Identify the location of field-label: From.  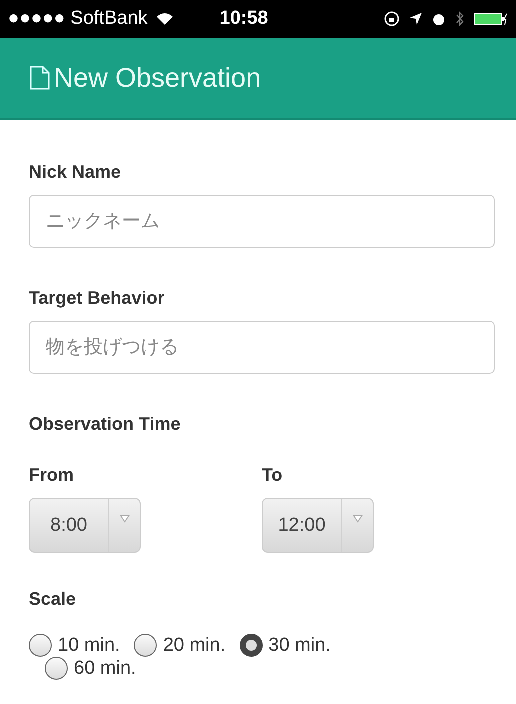
(52, 475).